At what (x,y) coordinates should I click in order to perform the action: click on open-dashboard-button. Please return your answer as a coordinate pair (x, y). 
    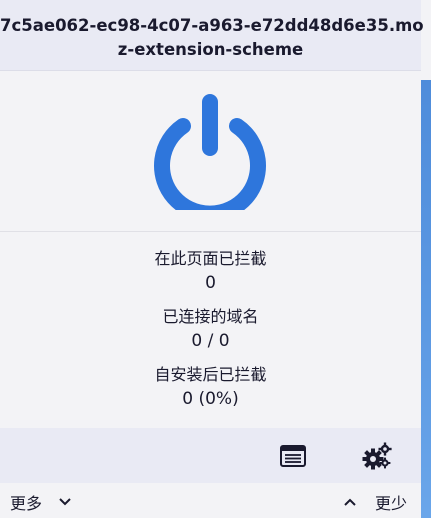
    Looking at the image, I should click on (377, 456).